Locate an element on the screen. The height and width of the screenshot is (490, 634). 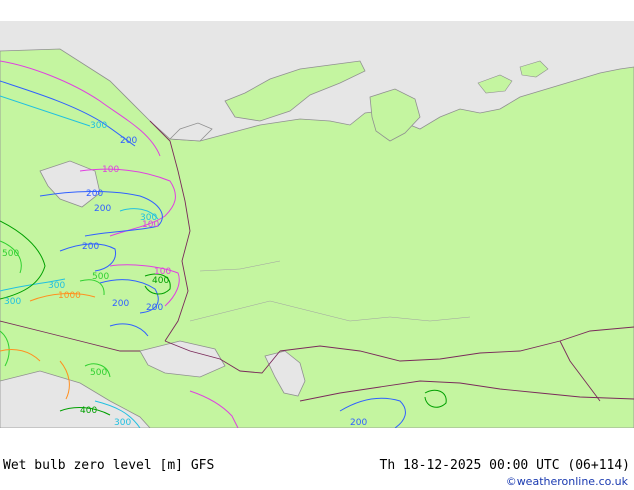
map-title: Wet bulb zero level [m] GFS is located at coordinates (109, 465).